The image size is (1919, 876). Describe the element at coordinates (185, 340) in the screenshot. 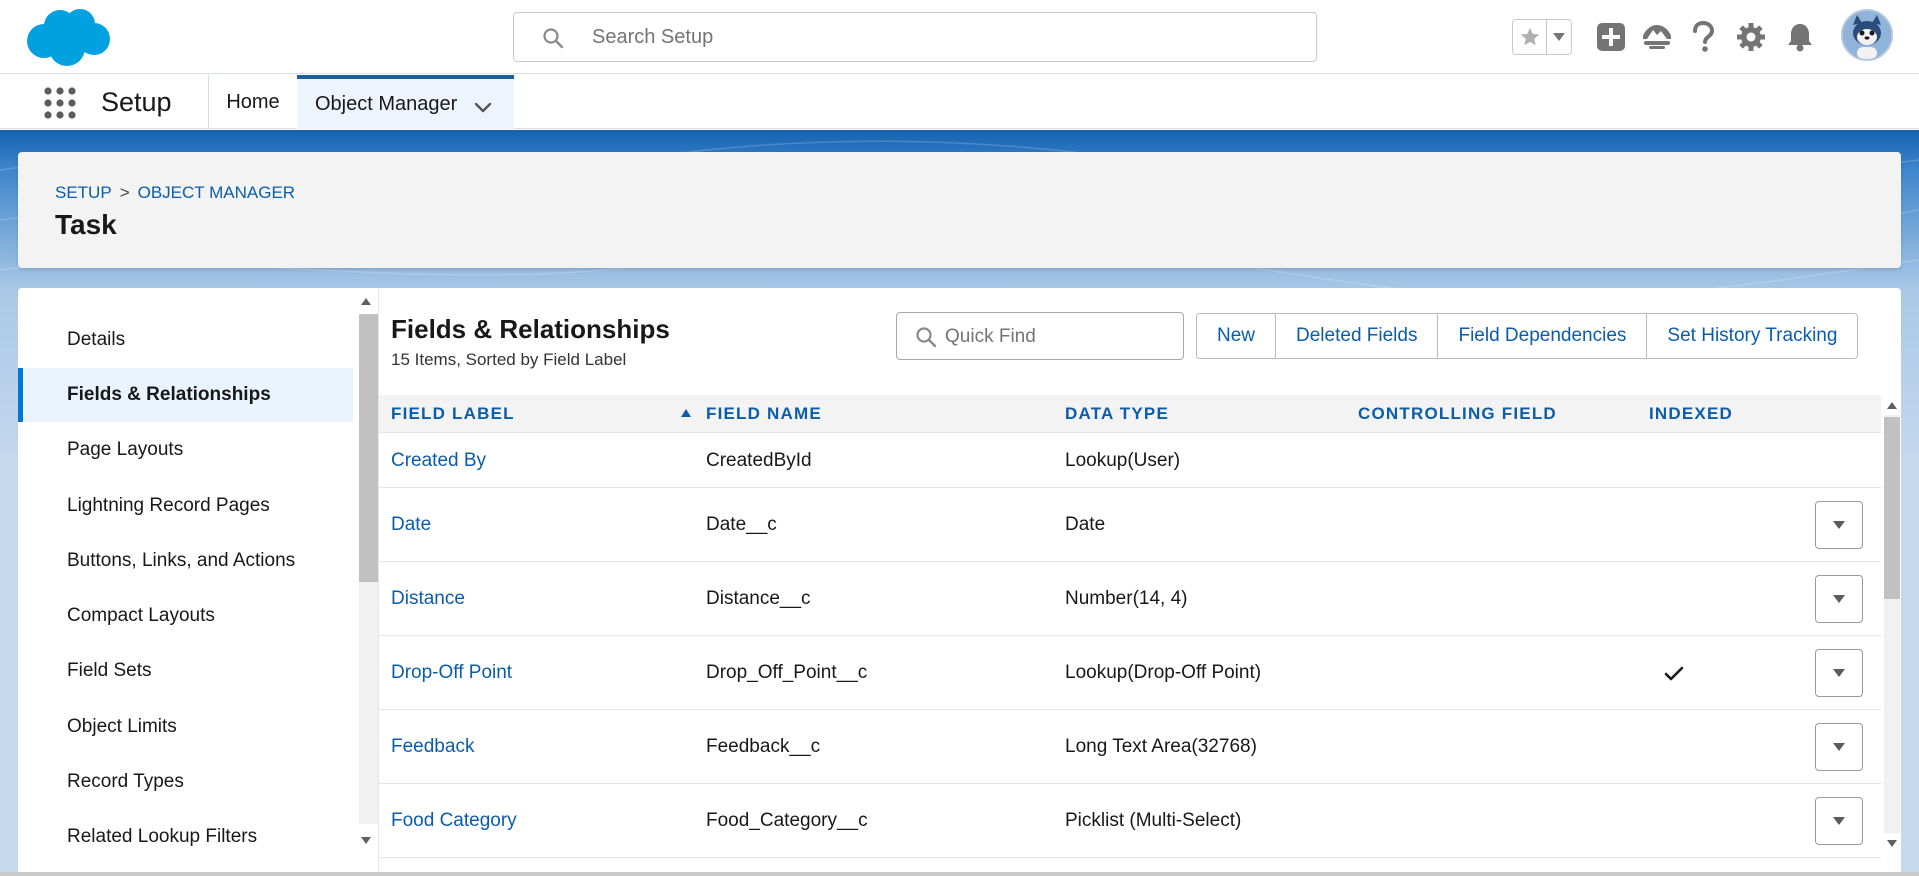

I see `sidebar-item-details: Details` at that location.